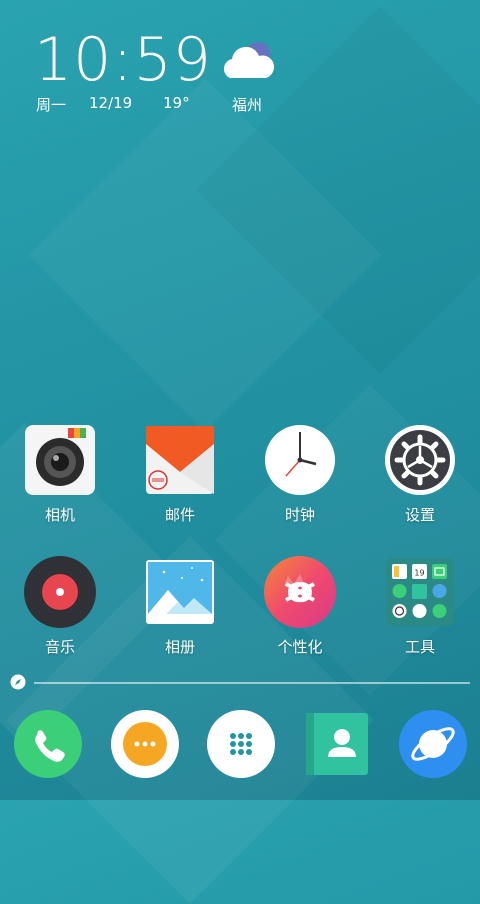 The height and width of the screenshot is (904, 480). I want to click on compass-icon, so click(18, 684).